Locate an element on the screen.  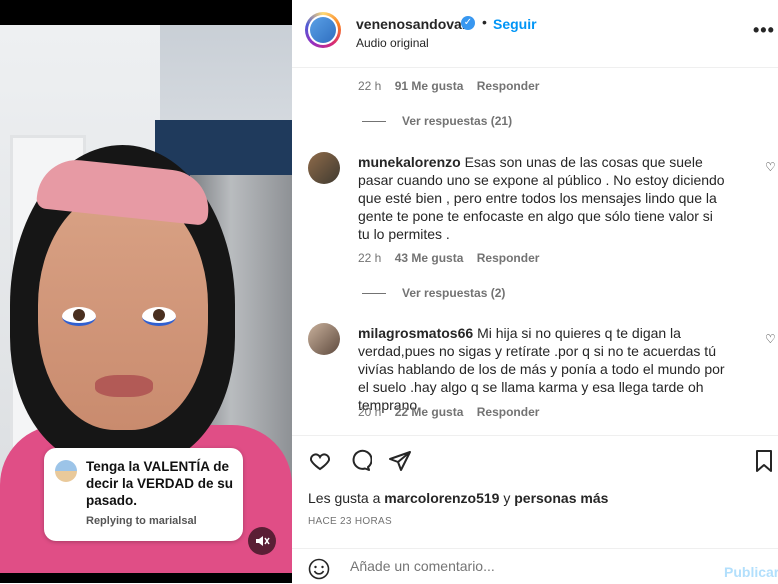
more-options-icon: ••• is located at coordinates (764, 30).